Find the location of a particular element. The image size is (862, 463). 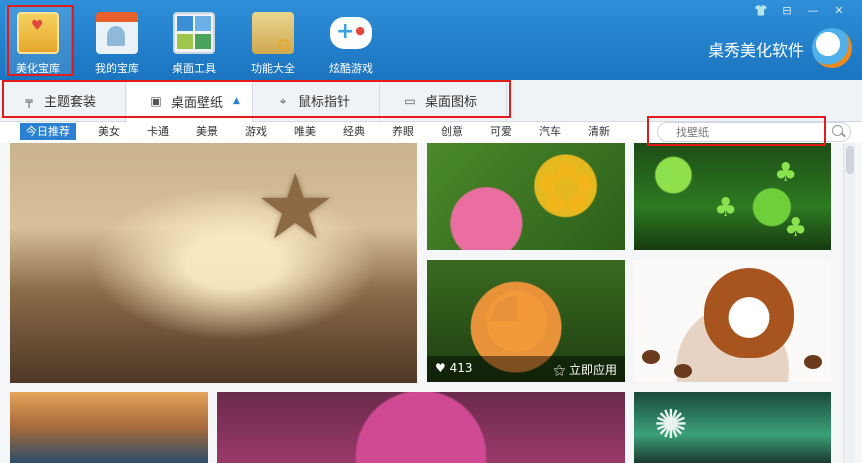

tab-theme-suite: ╤ 主题套装 is located at coordinates (63, 100).